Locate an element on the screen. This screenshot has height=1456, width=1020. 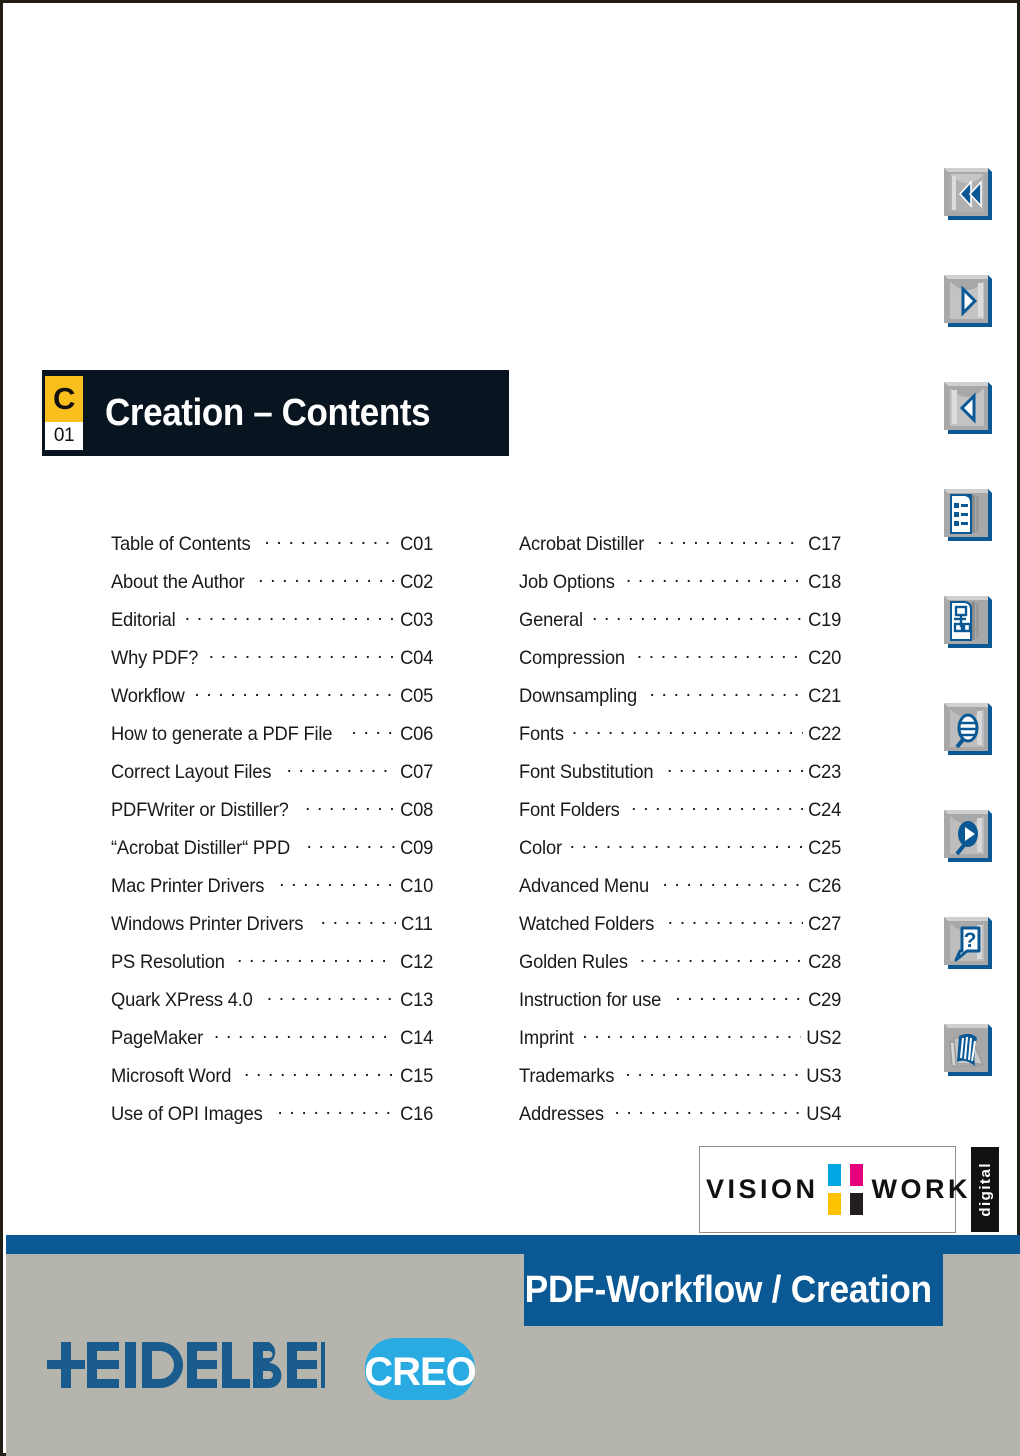
document-structure-icon is located at coordinates (967, 622).